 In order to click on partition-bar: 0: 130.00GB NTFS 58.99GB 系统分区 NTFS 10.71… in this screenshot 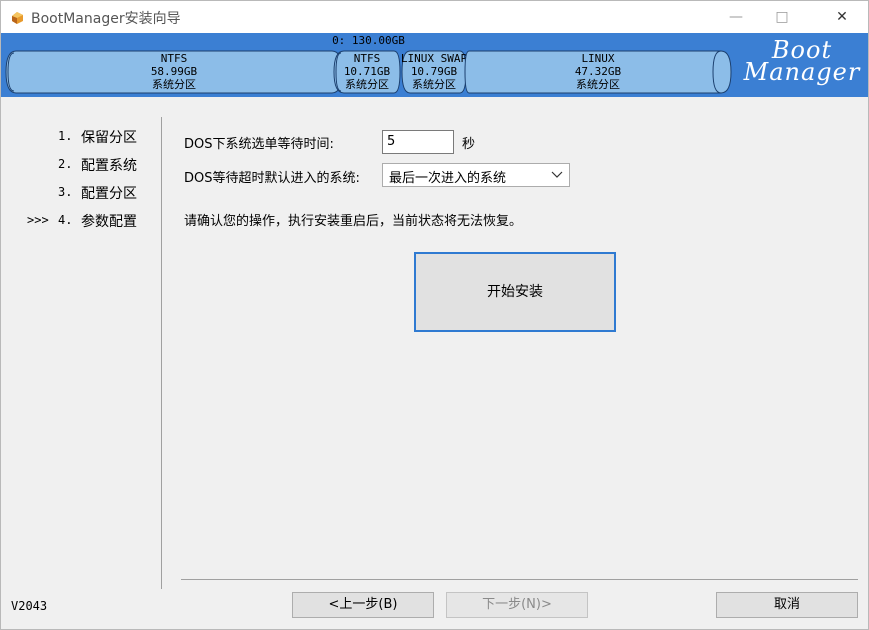, I will do `click(434, 65)`.